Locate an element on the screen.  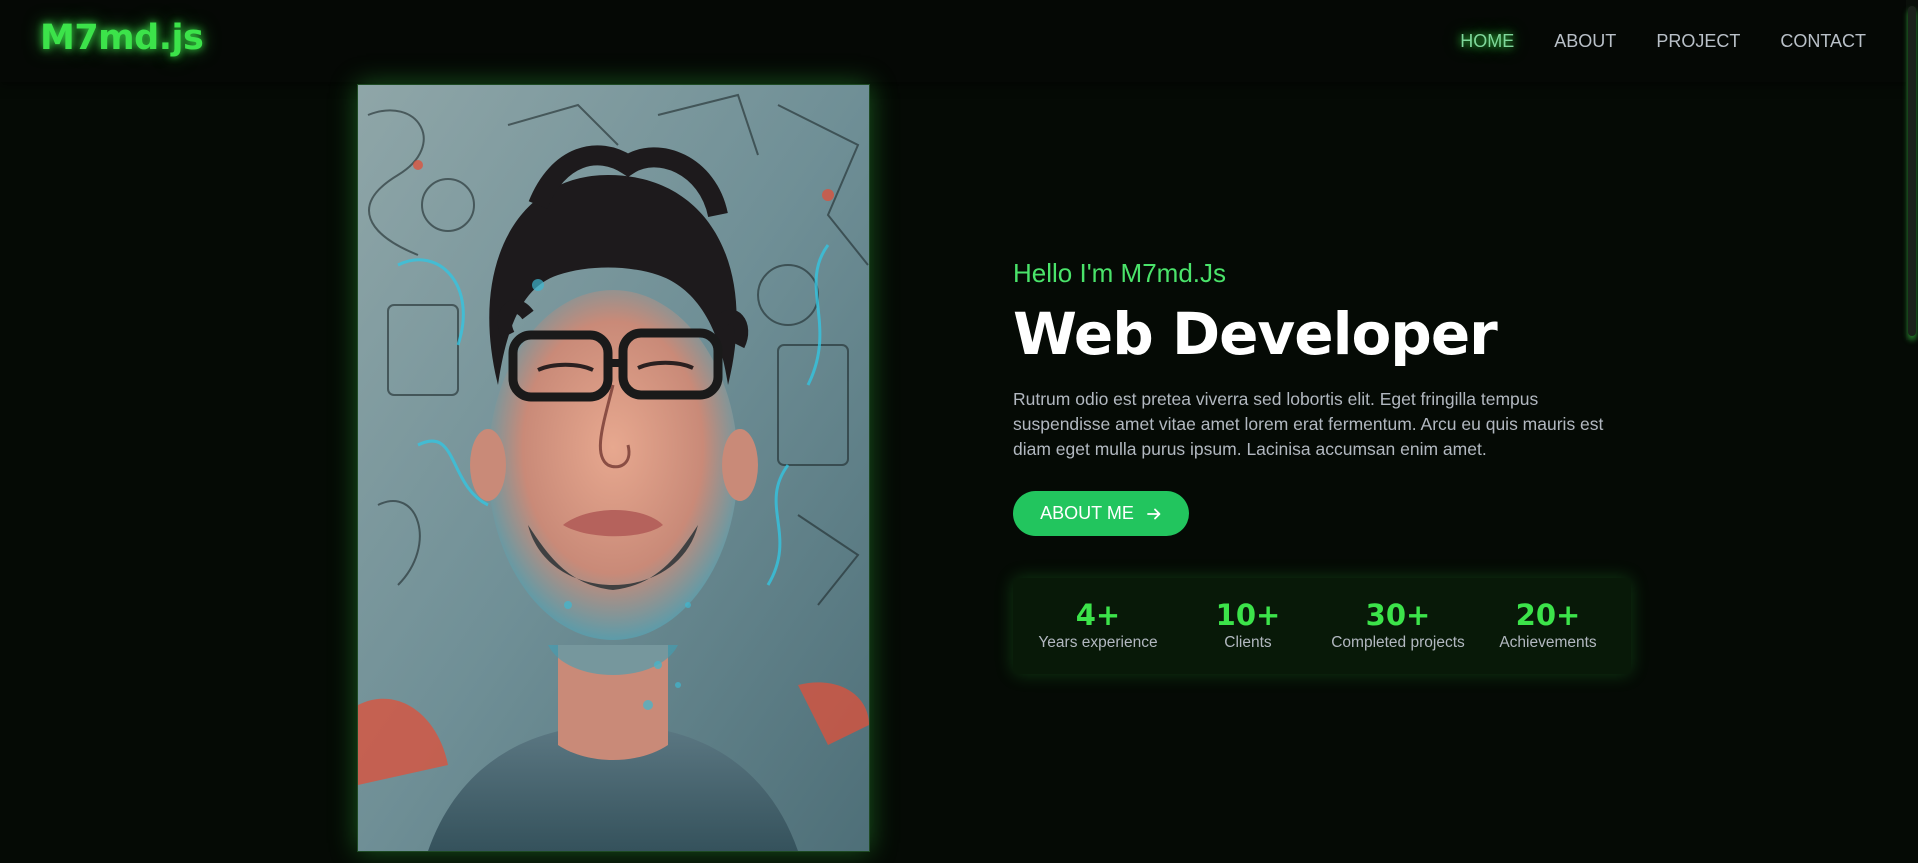
stat-value: 30+ is located at coordinates (1398, 615).